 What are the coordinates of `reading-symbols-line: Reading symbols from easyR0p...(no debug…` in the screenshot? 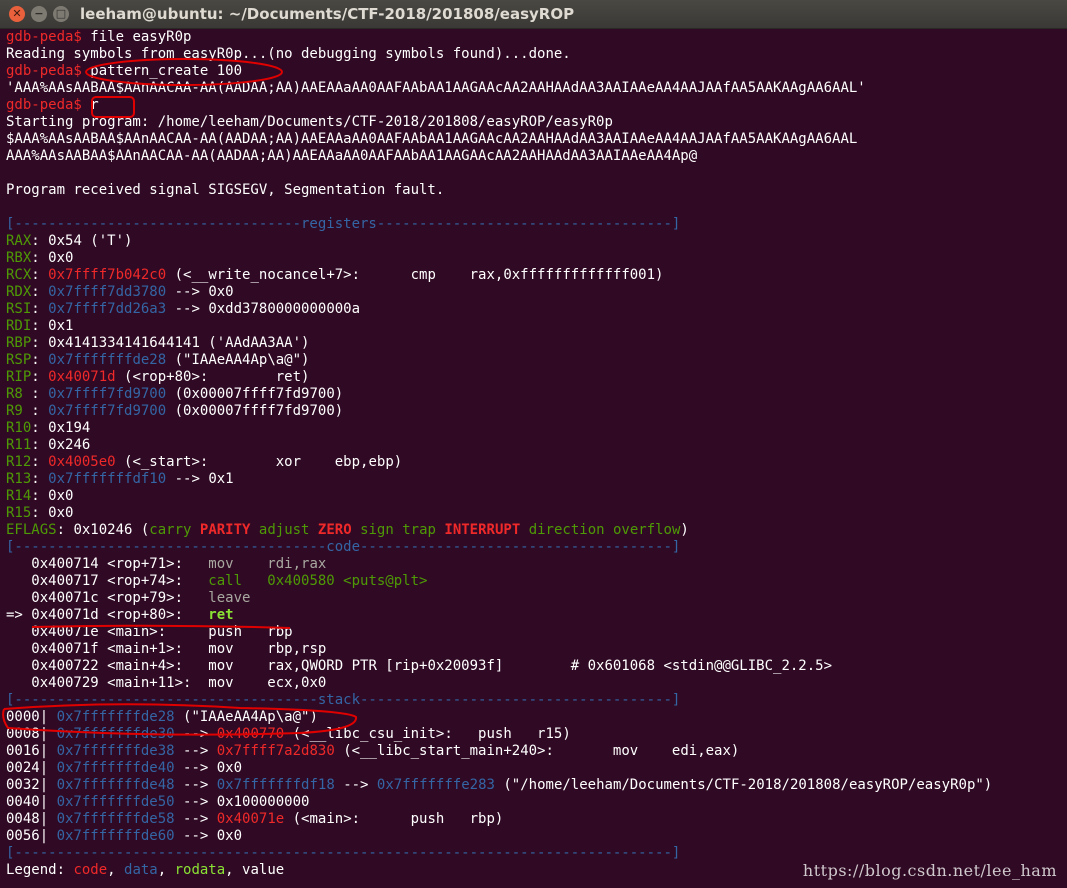 It's located at (288, 54).